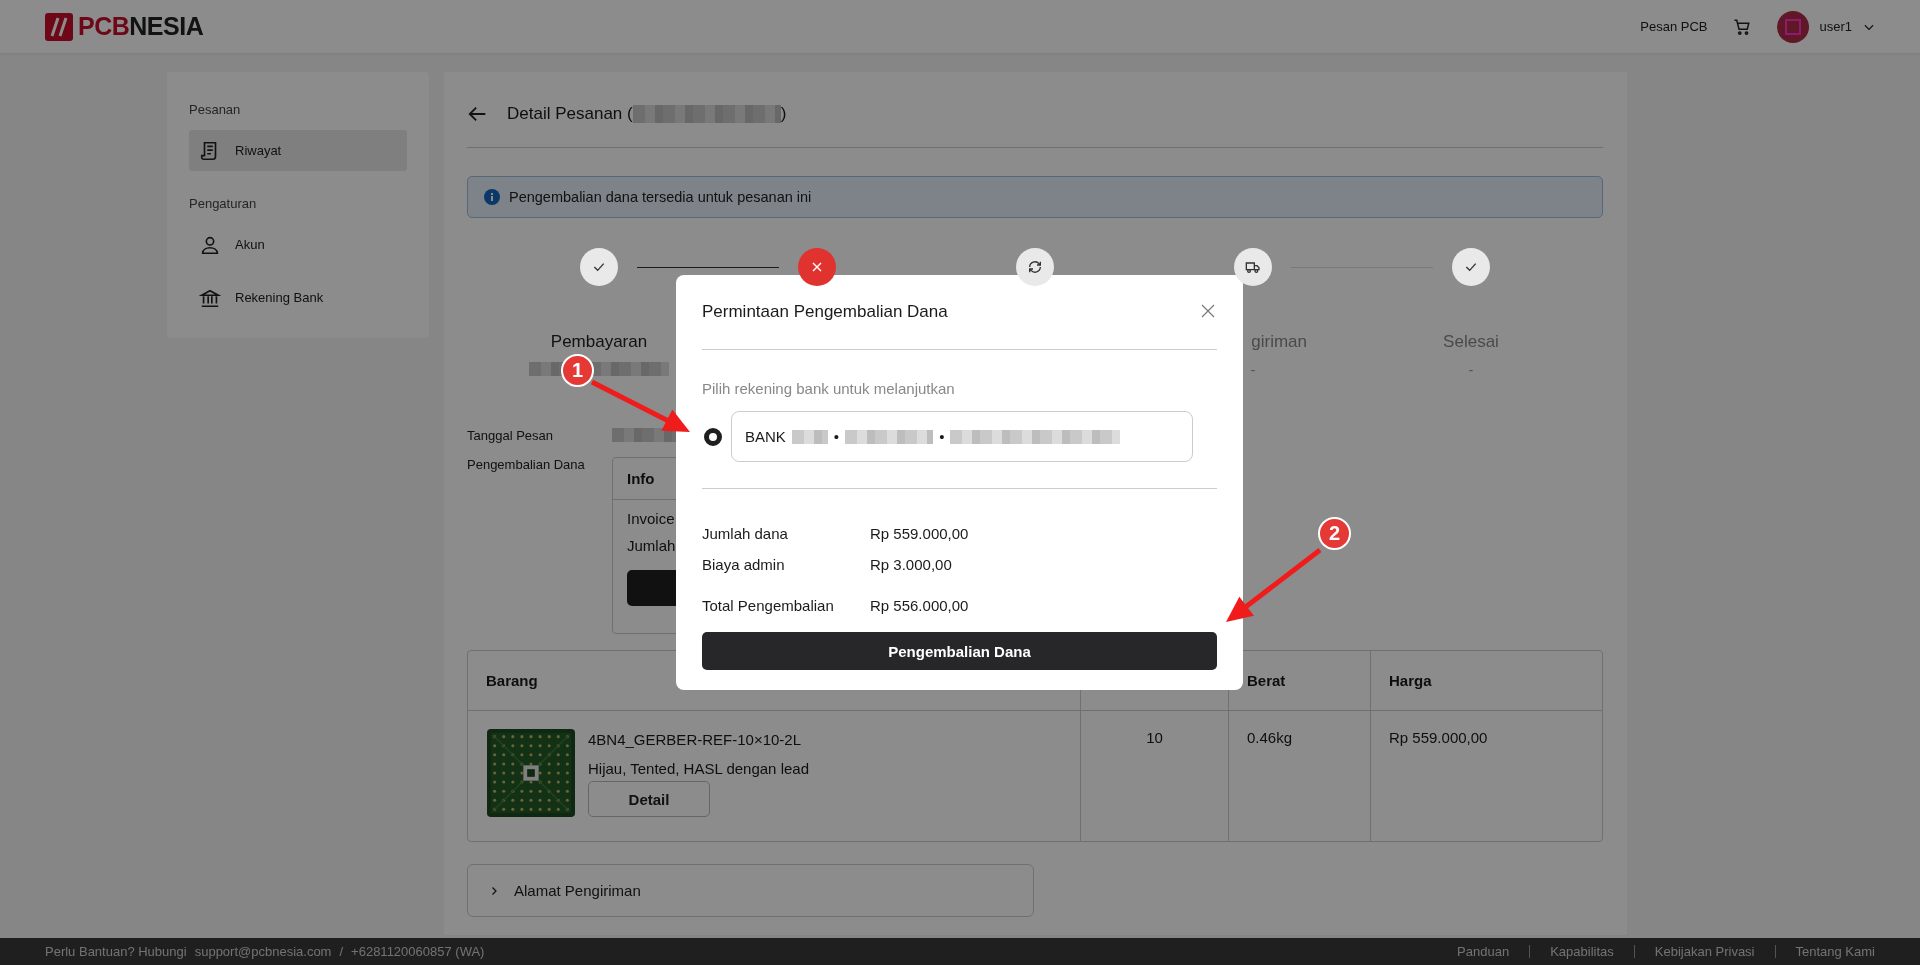  Describe the element at coordinates (1582, 951) in the screenshot. I see `footer-link: Kapabilitas` at that location.